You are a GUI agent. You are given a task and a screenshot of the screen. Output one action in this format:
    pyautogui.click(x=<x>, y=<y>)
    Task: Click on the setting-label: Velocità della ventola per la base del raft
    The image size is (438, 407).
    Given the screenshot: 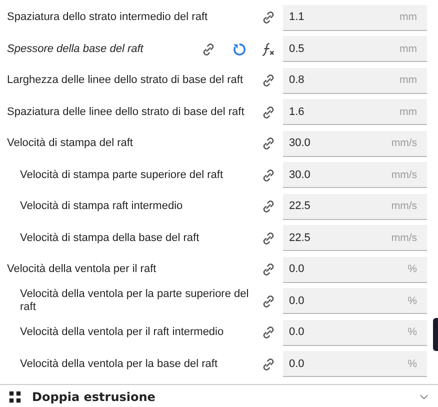 What is the action you would take?
    pyautogui.click(x=119, y=364)
    